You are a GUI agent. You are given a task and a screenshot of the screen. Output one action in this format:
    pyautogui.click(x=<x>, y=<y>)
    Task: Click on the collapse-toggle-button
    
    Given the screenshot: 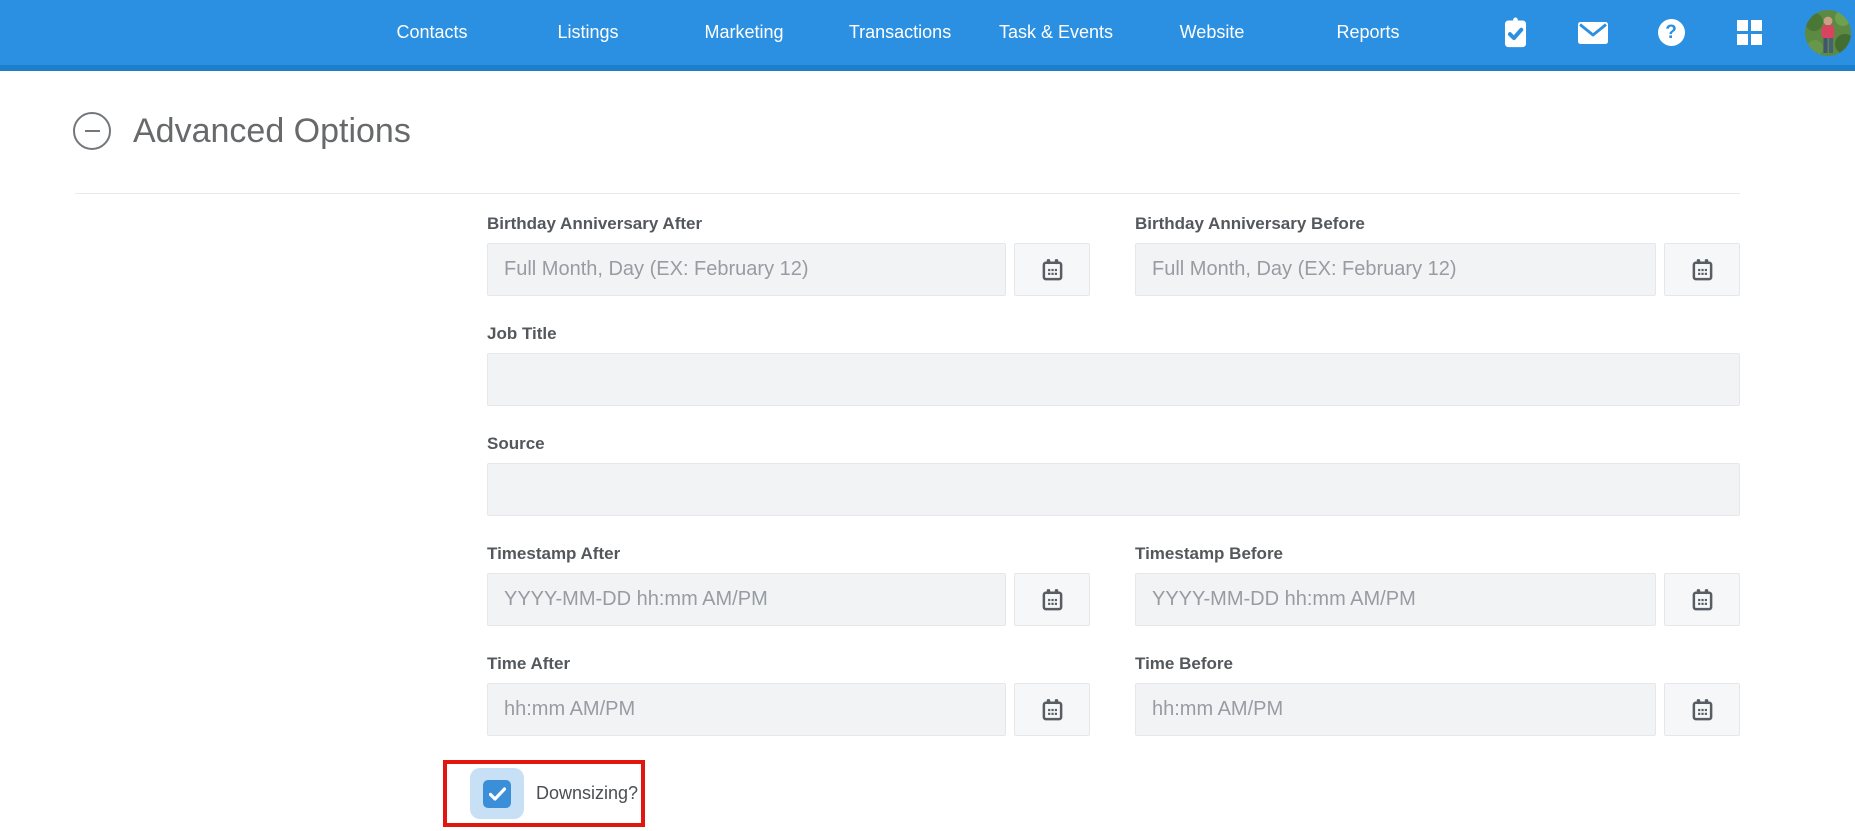 What is the action you would take?
    pyautogui.click(x=92, y=131)
    